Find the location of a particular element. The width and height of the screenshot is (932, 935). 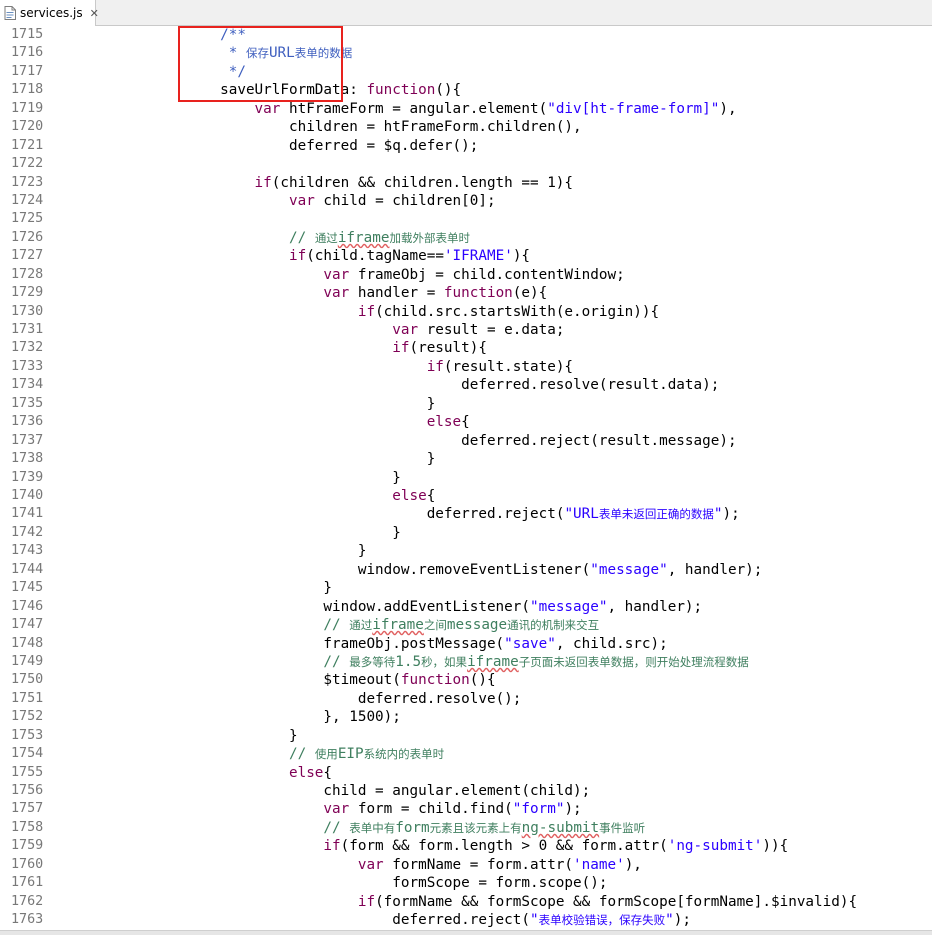

code-line: 1745 } is located at coordinates (466, 588).